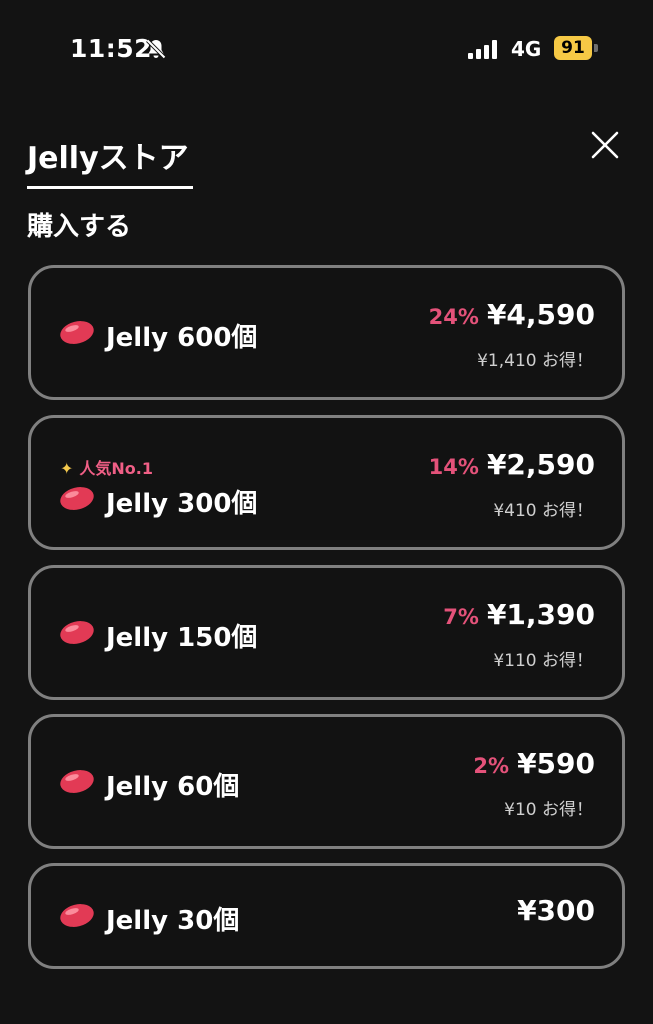  Describe the element at coordinates (79, 227) in the screenshot. I see `section-title: 購入する` at that location.